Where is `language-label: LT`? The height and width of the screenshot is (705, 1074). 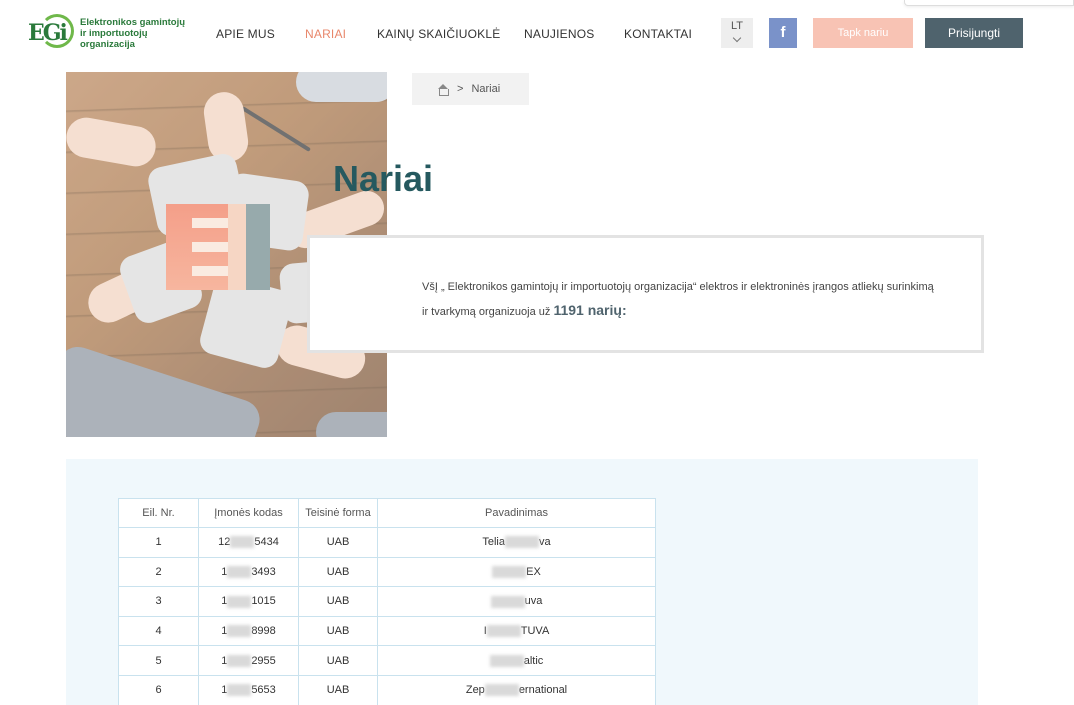
language-label: LT is located at coordinates (737, 26).